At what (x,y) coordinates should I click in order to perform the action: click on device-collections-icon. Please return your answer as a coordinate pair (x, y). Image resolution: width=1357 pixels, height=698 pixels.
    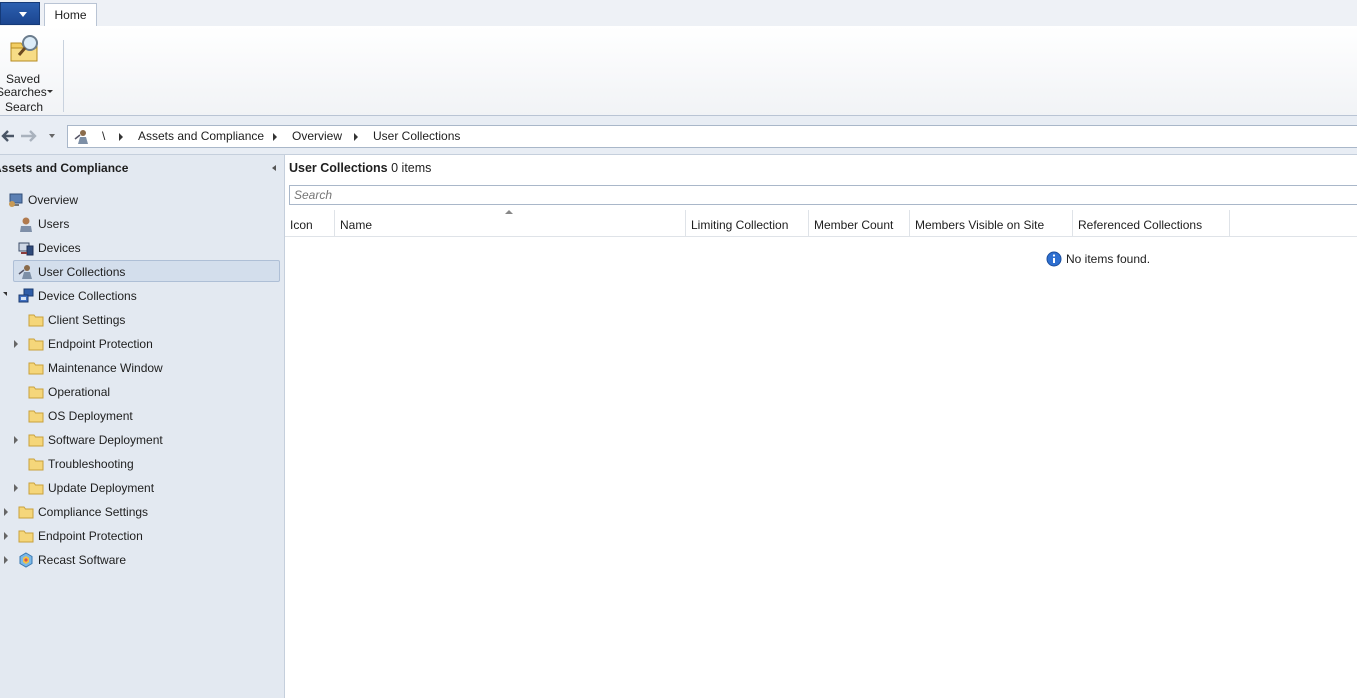
    Looking at the image, I should click on (26, 295).